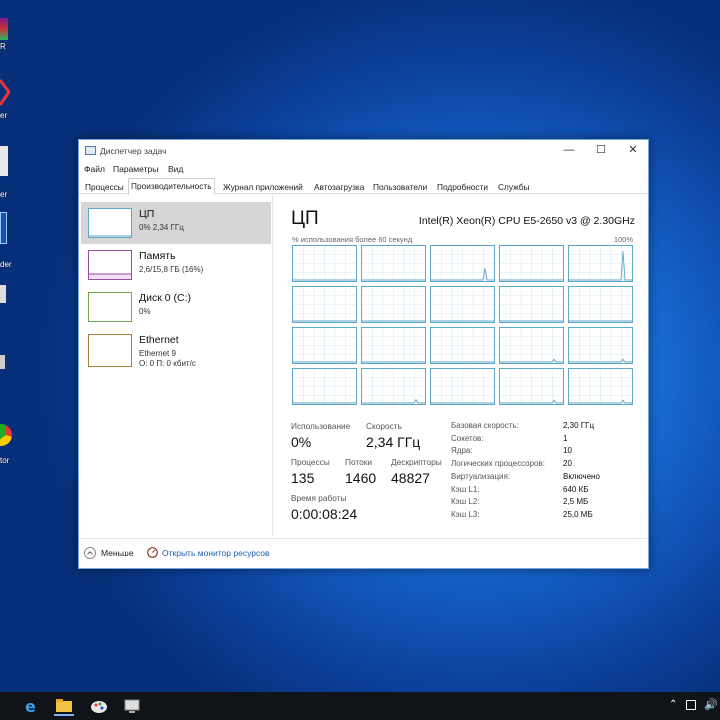 Image resolution: width=720 pixels, height=720 pixels. Describe the element at coordinates (581, 476) in the screenshot. I see `detail-value: Включено` at that location.